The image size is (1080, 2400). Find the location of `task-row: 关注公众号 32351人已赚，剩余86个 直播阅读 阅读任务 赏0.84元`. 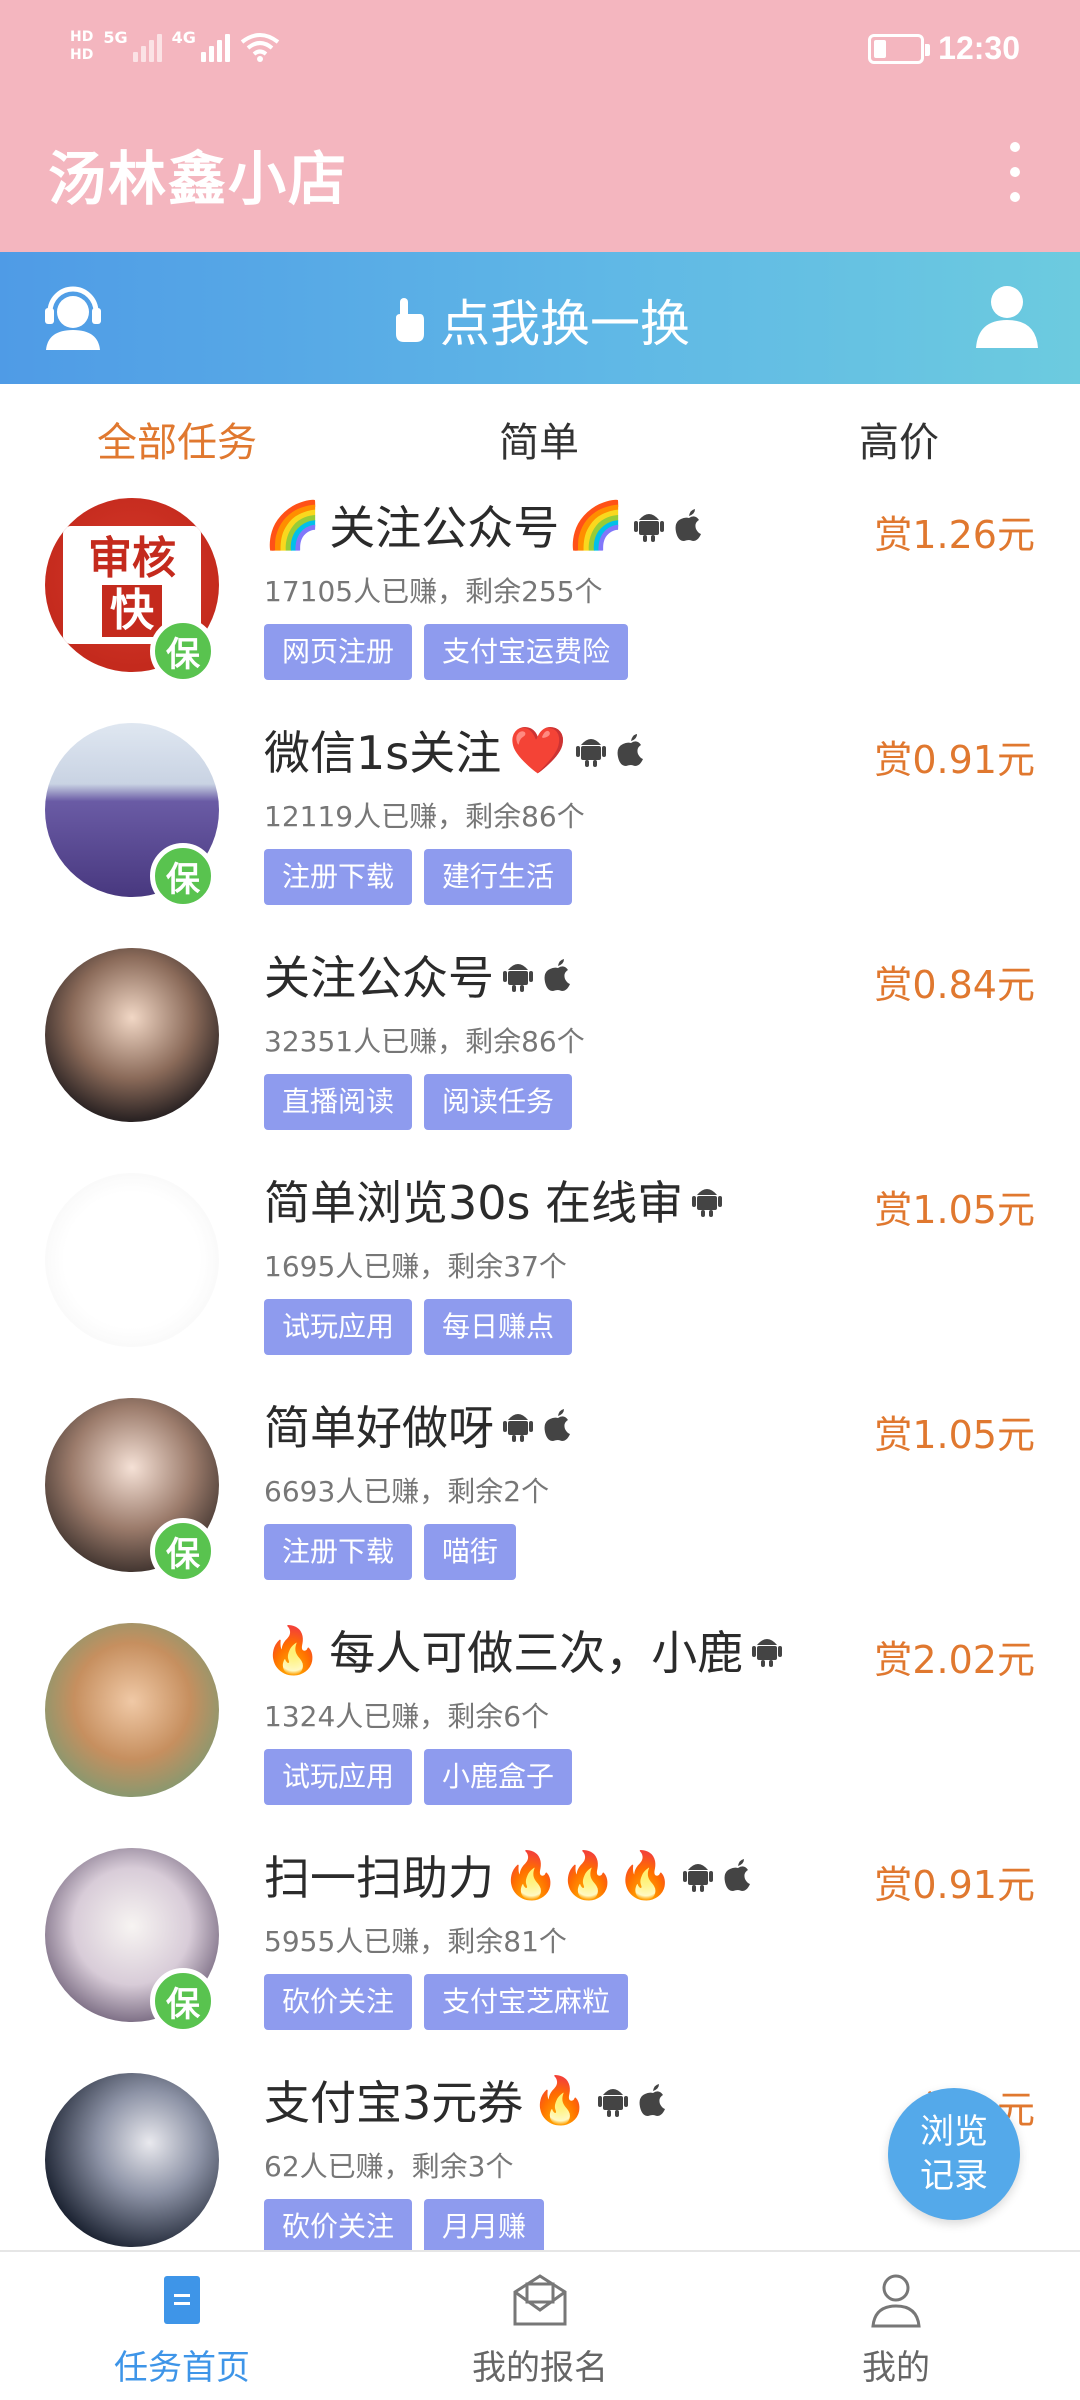

task-row: 关注公众号 32351人已赚，剩余86个 直播阅读 阅读任务 赏0.84元 is located at coordinates (540, 1056).